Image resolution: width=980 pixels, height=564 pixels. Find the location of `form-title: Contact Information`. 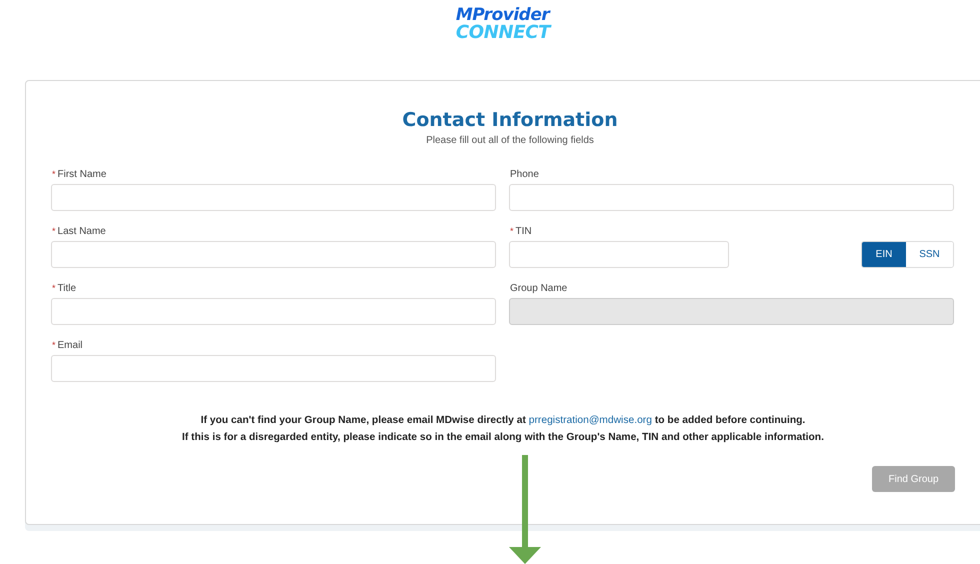

form-title: Contact Information is located at coordinates (510, 120).